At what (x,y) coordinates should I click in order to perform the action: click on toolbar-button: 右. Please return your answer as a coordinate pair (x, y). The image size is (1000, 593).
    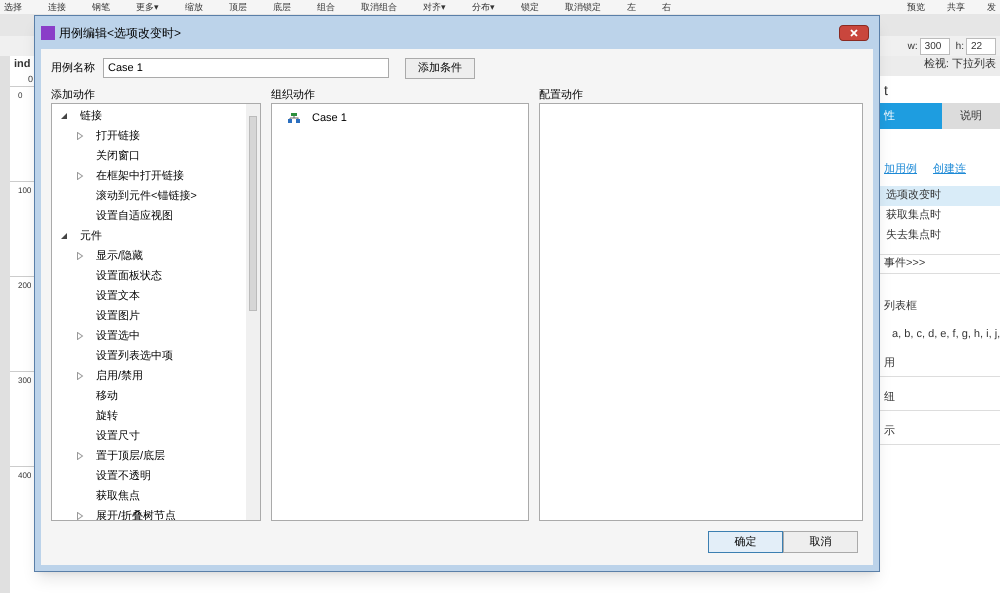
    Looking at the image, I should click on (666, 7).